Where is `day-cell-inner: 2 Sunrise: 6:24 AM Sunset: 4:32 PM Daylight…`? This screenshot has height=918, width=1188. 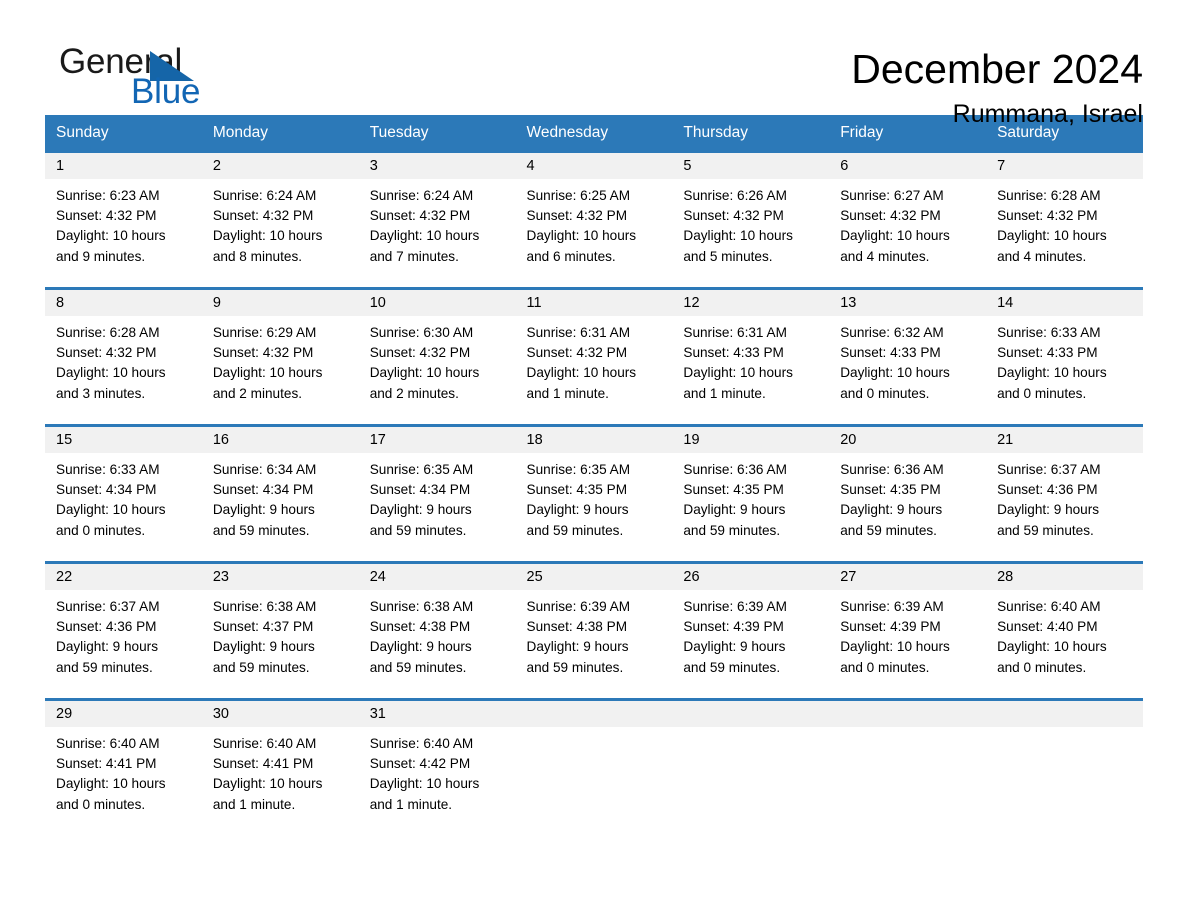
day-cell-inner: 2 Sunrise: 6:24 AM Sunset: 4:32 PM Daylight… is located at coordinates (280, 211).